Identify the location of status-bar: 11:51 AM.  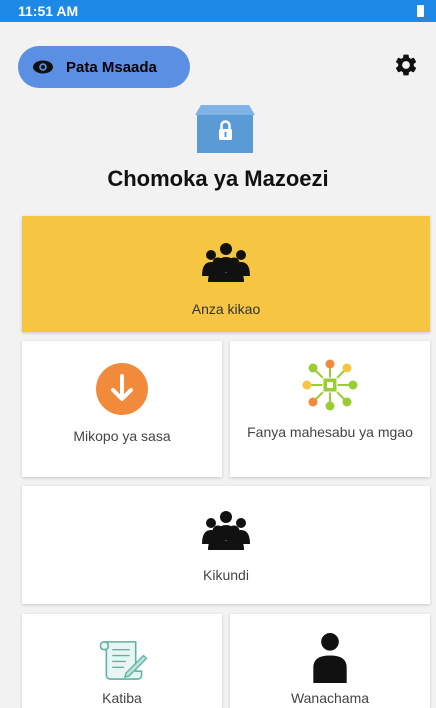
(218, 11).